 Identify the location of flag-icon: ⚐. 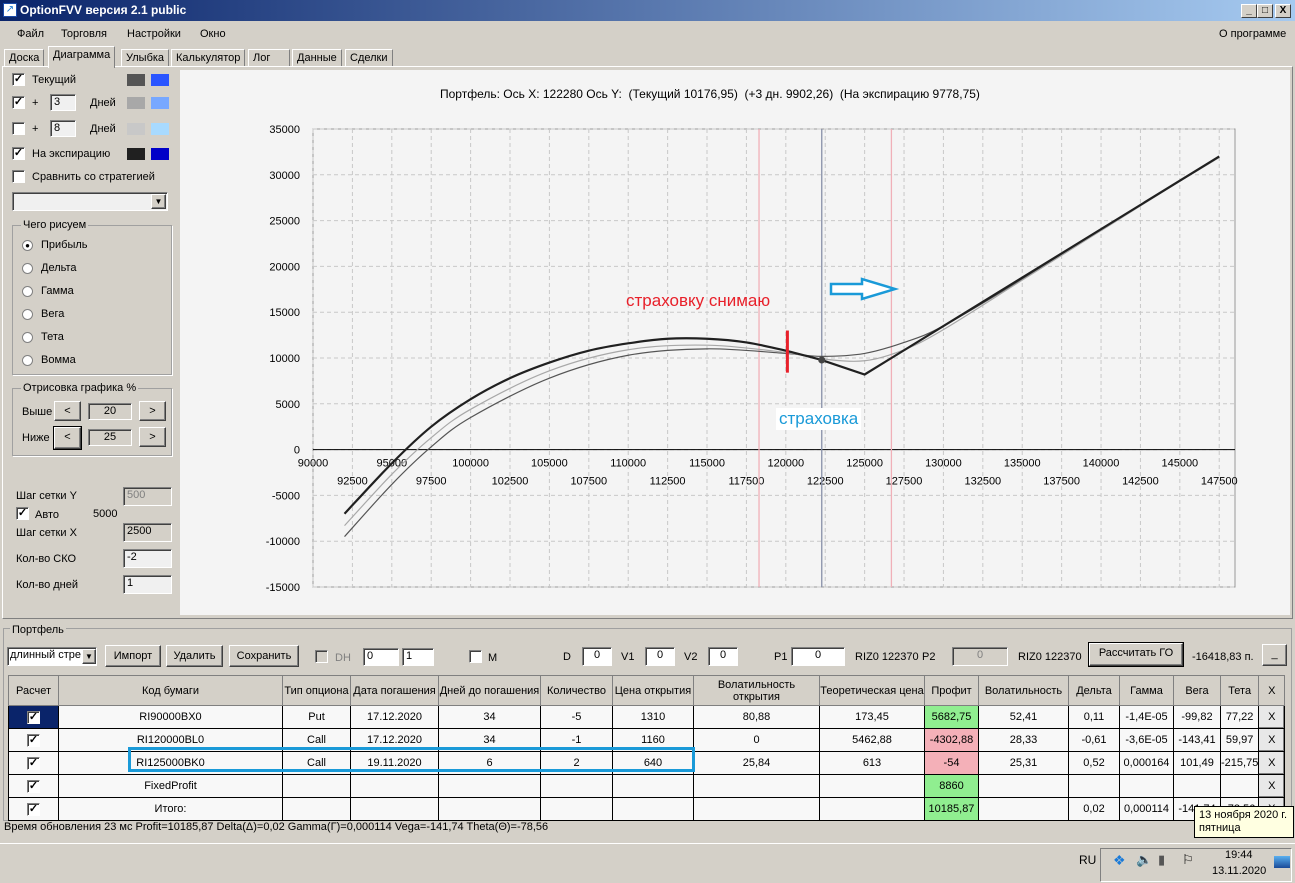
(1188, 860).